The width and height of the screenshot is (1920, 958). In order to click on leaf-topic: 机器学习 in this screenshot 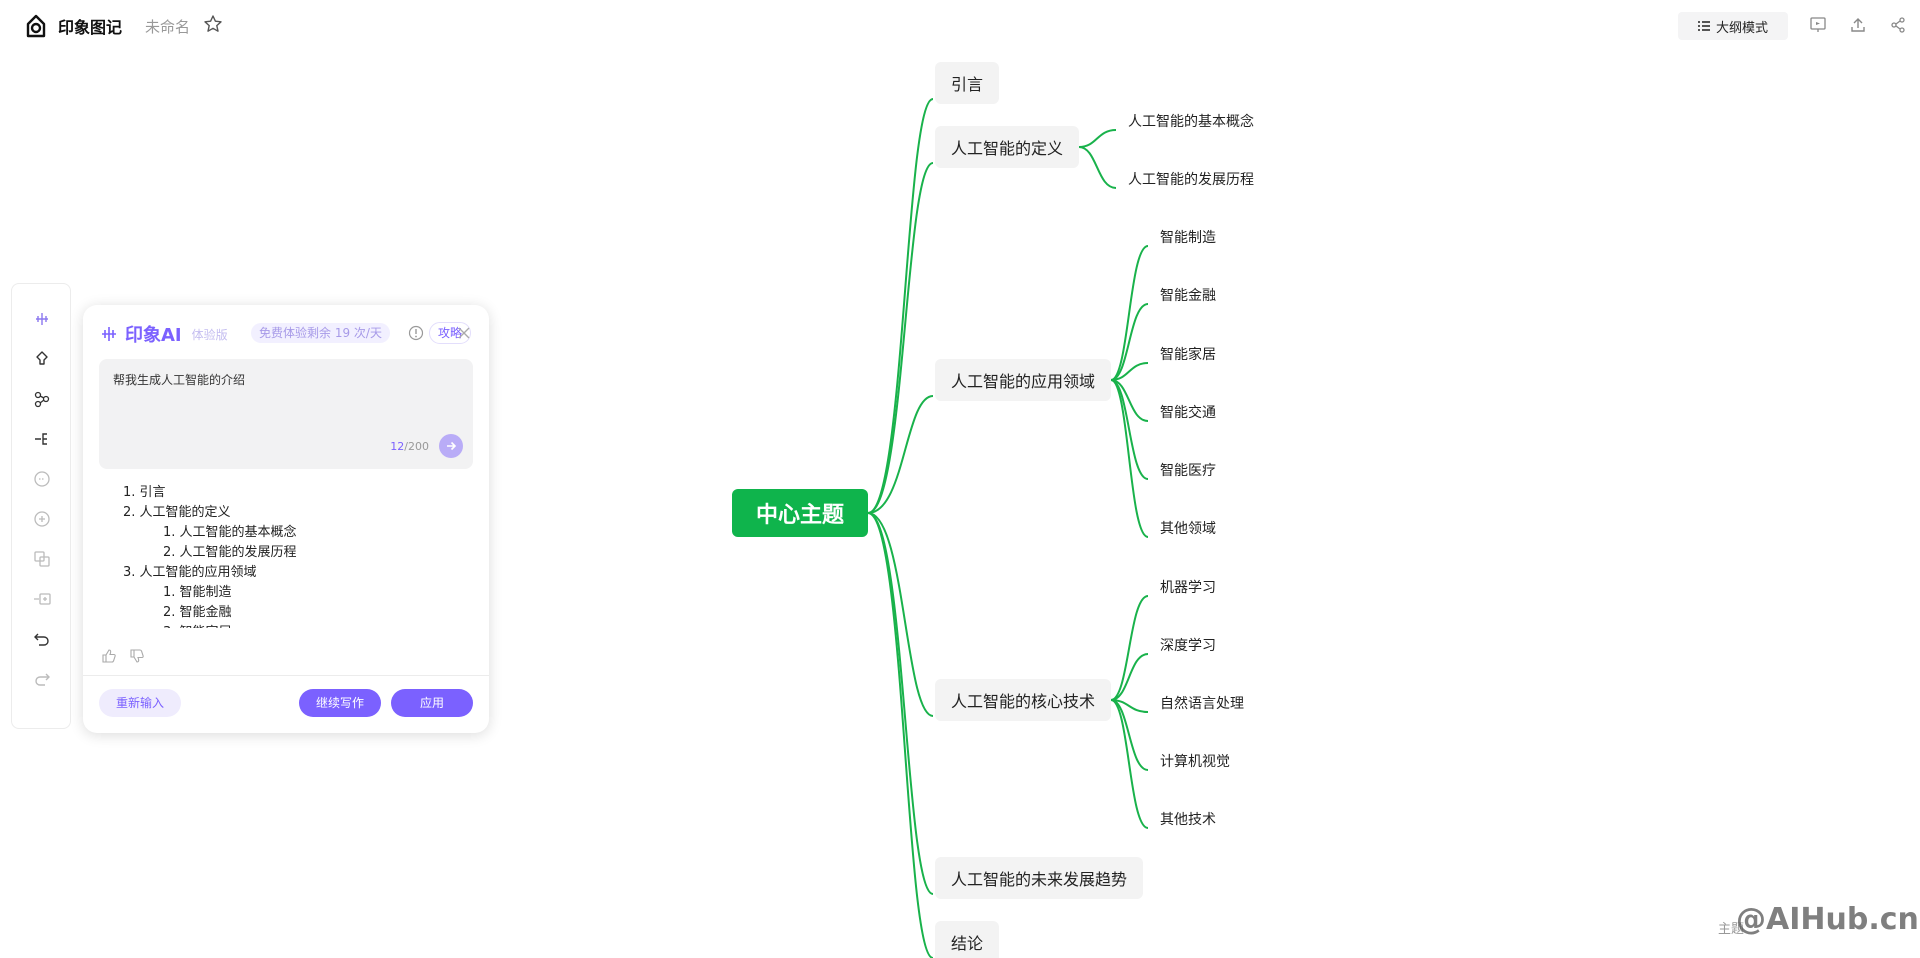, I will do `click(1188, 587)`.